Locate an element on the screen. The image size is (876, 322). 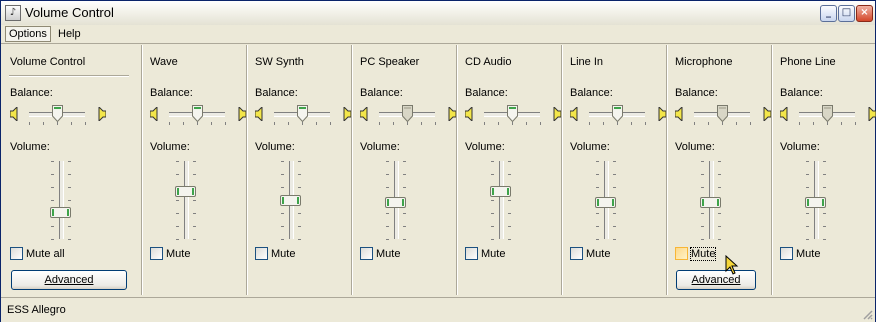
minimize-button: _ is located at coordinates (828, 13).